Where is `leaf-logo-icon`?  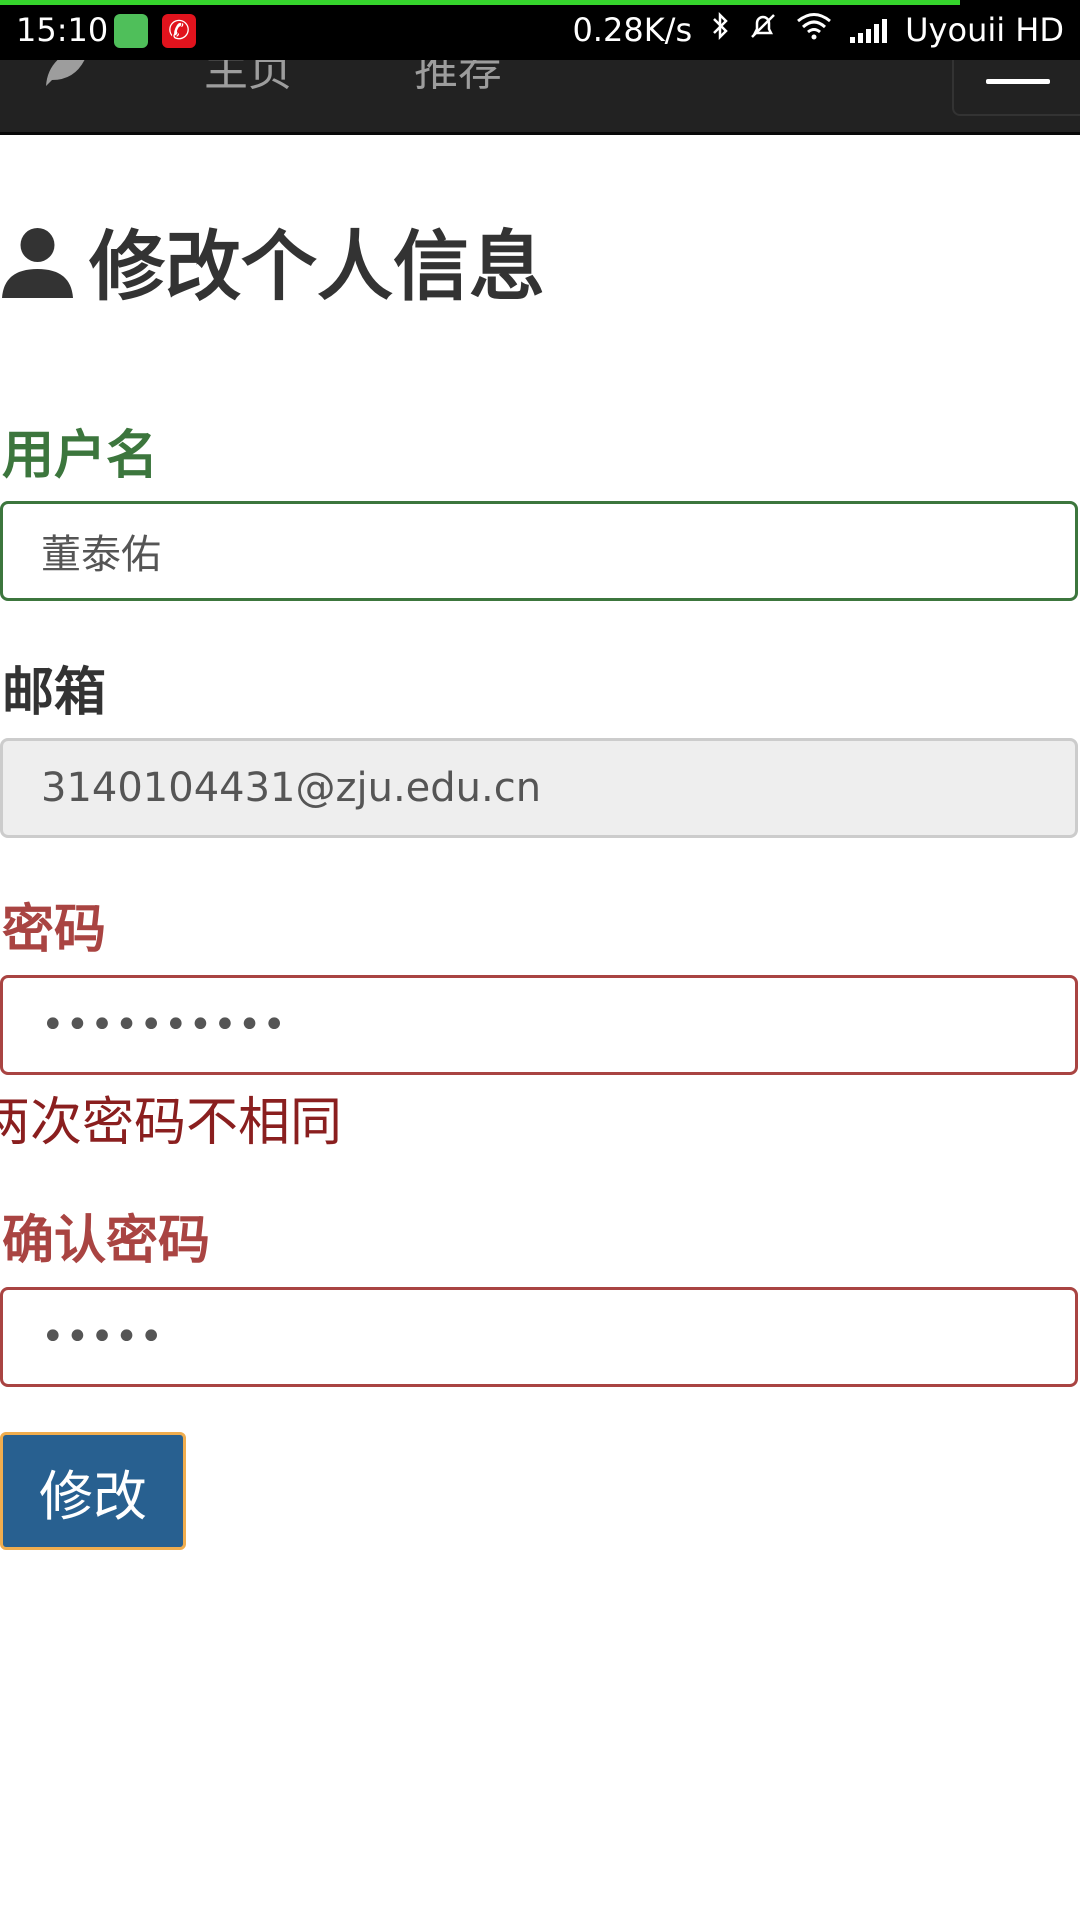 leaf-logo-icon is located at coordinates (68, 77).